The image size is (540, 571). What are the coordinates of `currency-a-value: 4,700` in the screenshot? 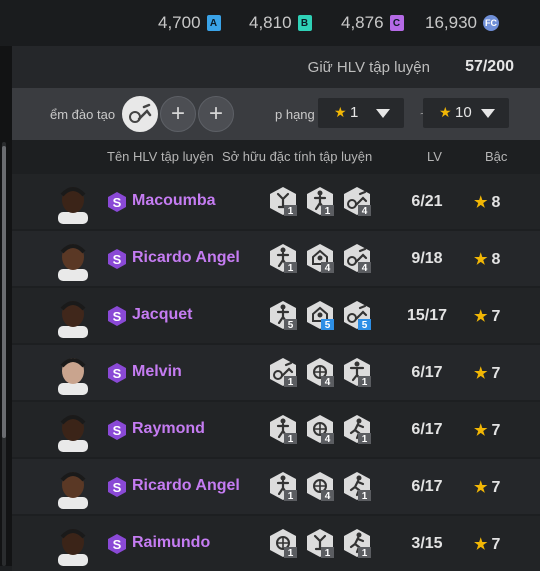 It's located at (179, 22).